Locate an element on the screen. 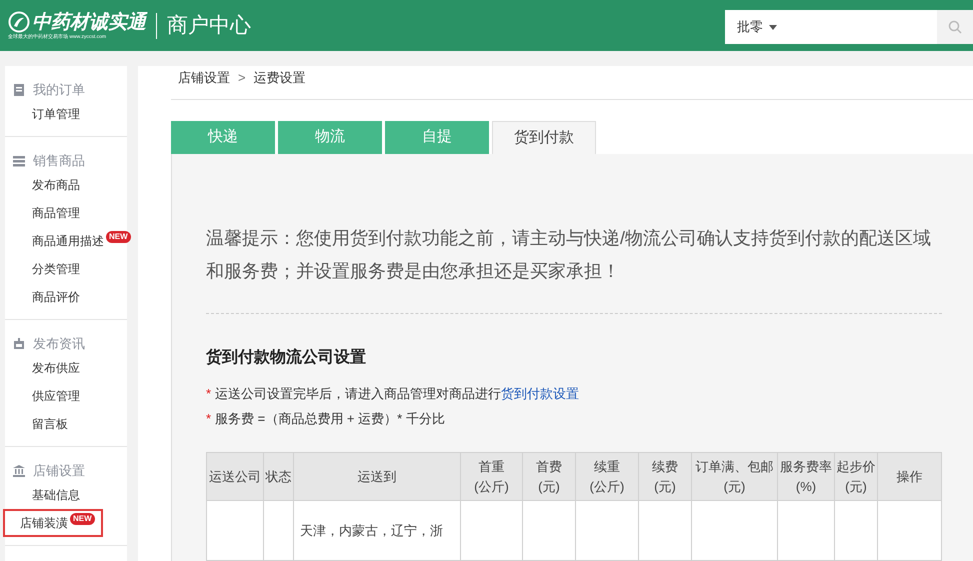 This screenshot has height=561, width=973. logo-icon is located at coordinates (19, 22).